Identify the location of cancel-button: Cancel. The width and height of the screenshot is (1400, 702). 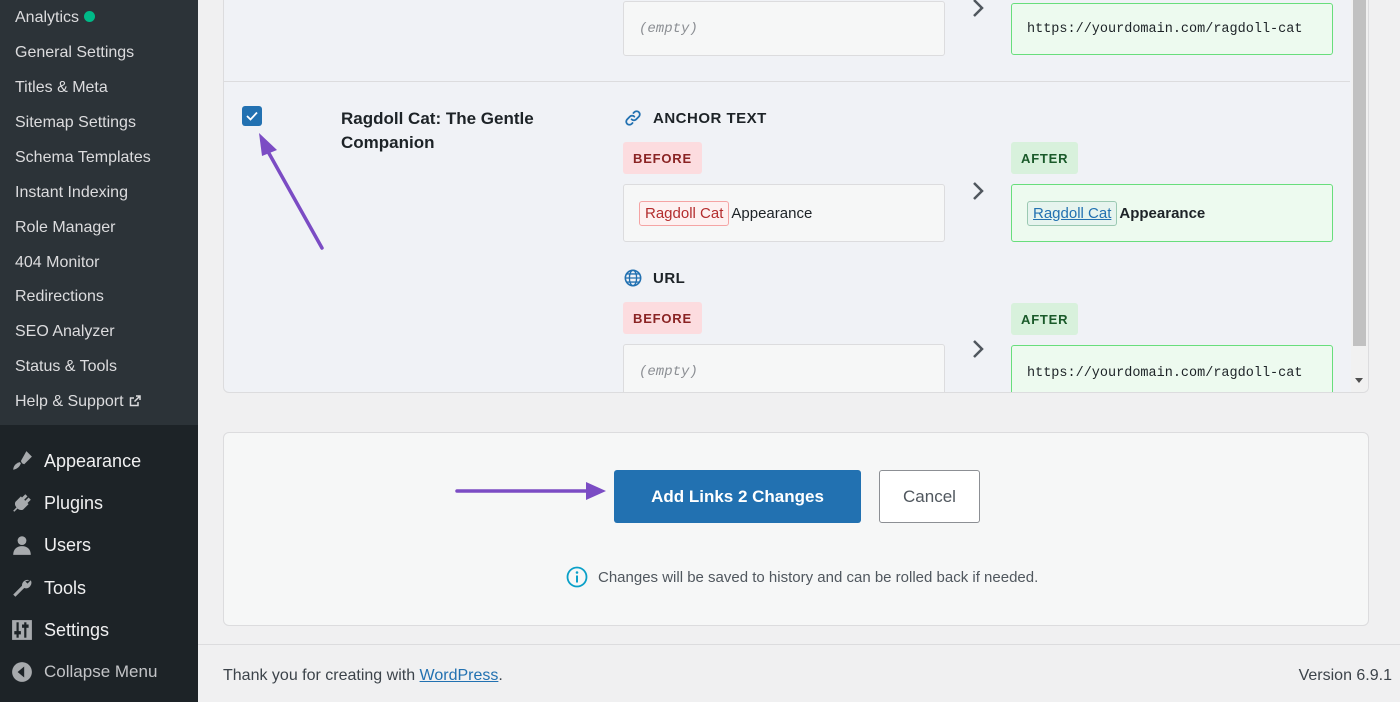
(929, 496).